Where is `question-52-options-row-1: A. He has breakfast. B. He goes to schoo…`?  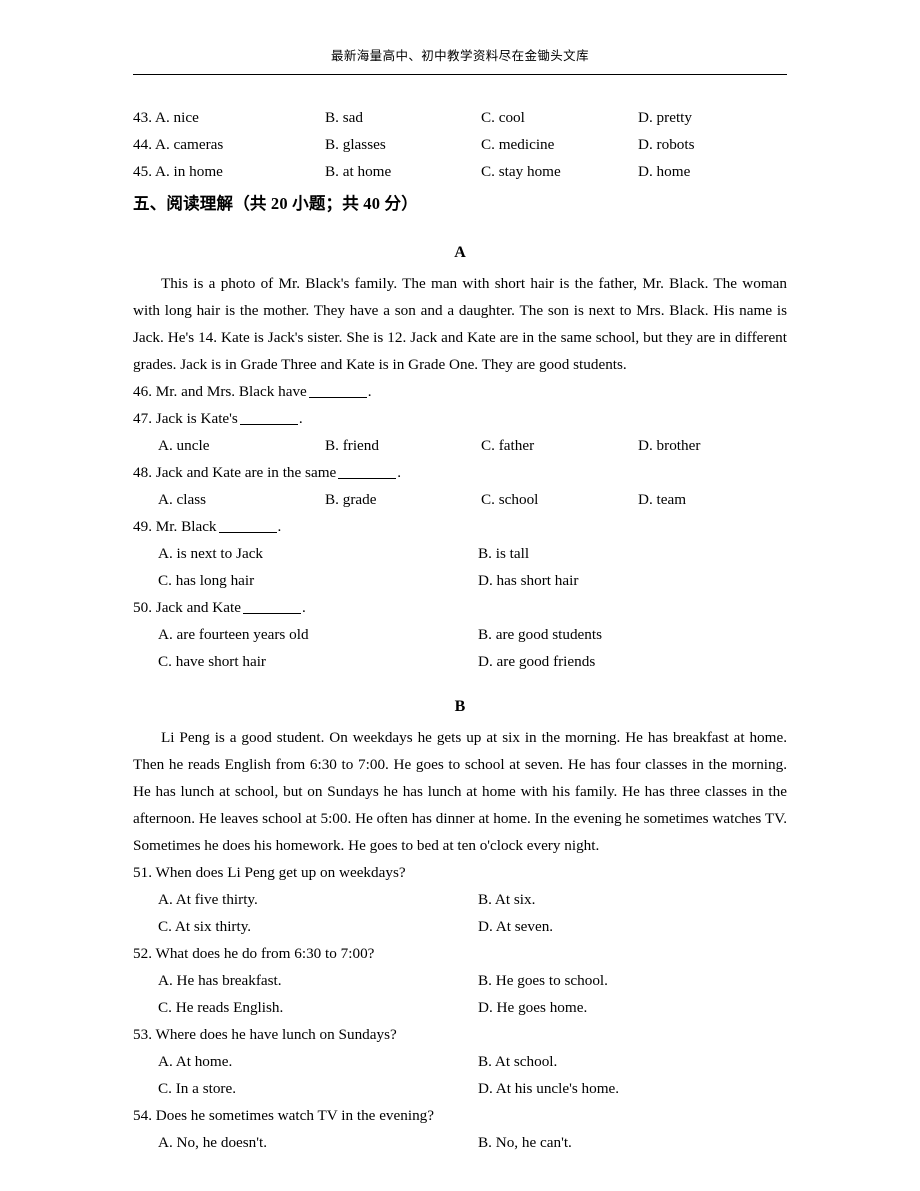
question-52-options-row-1: A. He has breakfast. B. He goes to schoo… is located at coordinates (460, 980).